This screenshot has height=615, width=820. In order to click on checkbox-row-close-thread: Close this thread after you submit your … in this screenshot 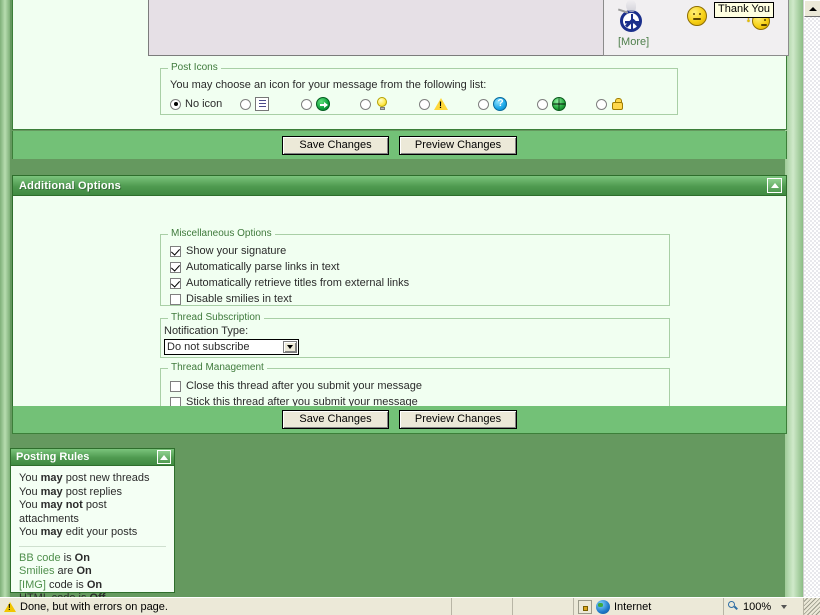, I will do `click(419, 386)`.